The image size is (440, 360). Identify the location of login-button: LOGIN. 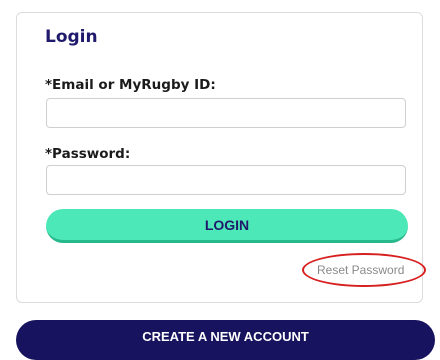
(227, 226).